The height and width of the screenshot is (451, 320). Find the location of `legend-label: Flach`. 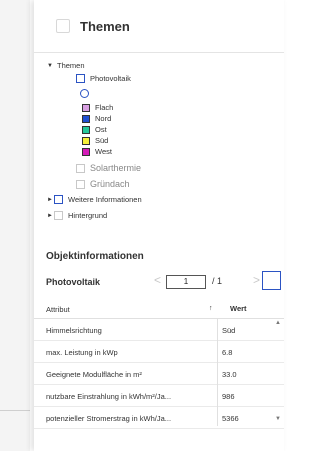

legend-label: Flach is located at coordinates (104, 107).